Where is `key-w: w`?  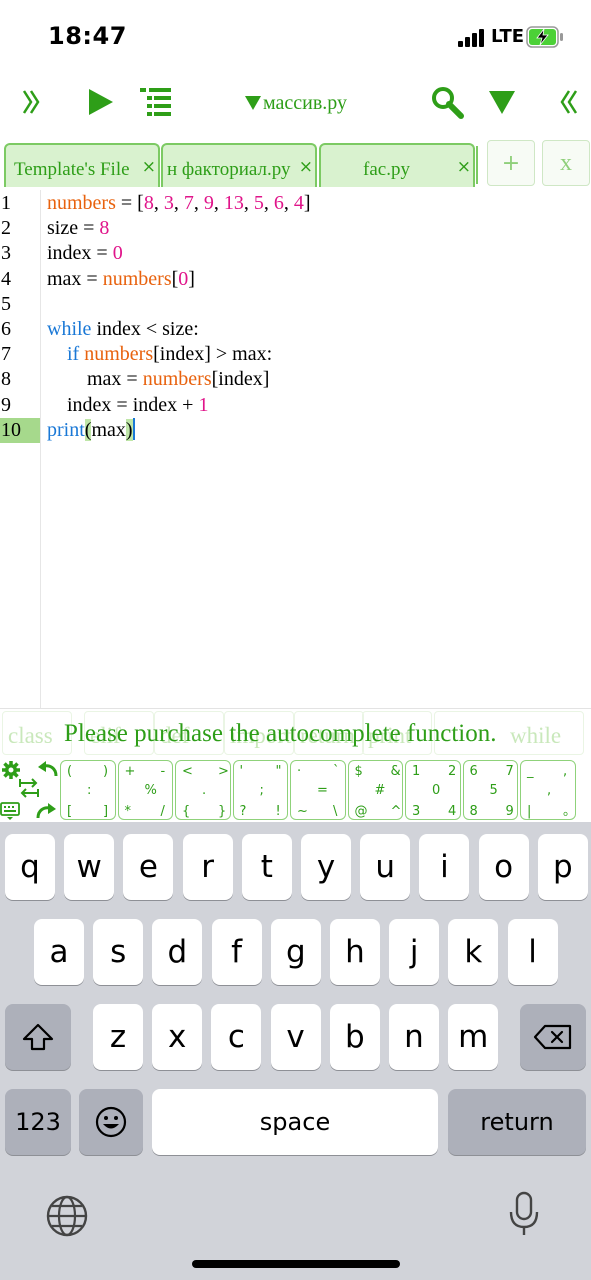 key-w: w is located at coordinates (89, 867).